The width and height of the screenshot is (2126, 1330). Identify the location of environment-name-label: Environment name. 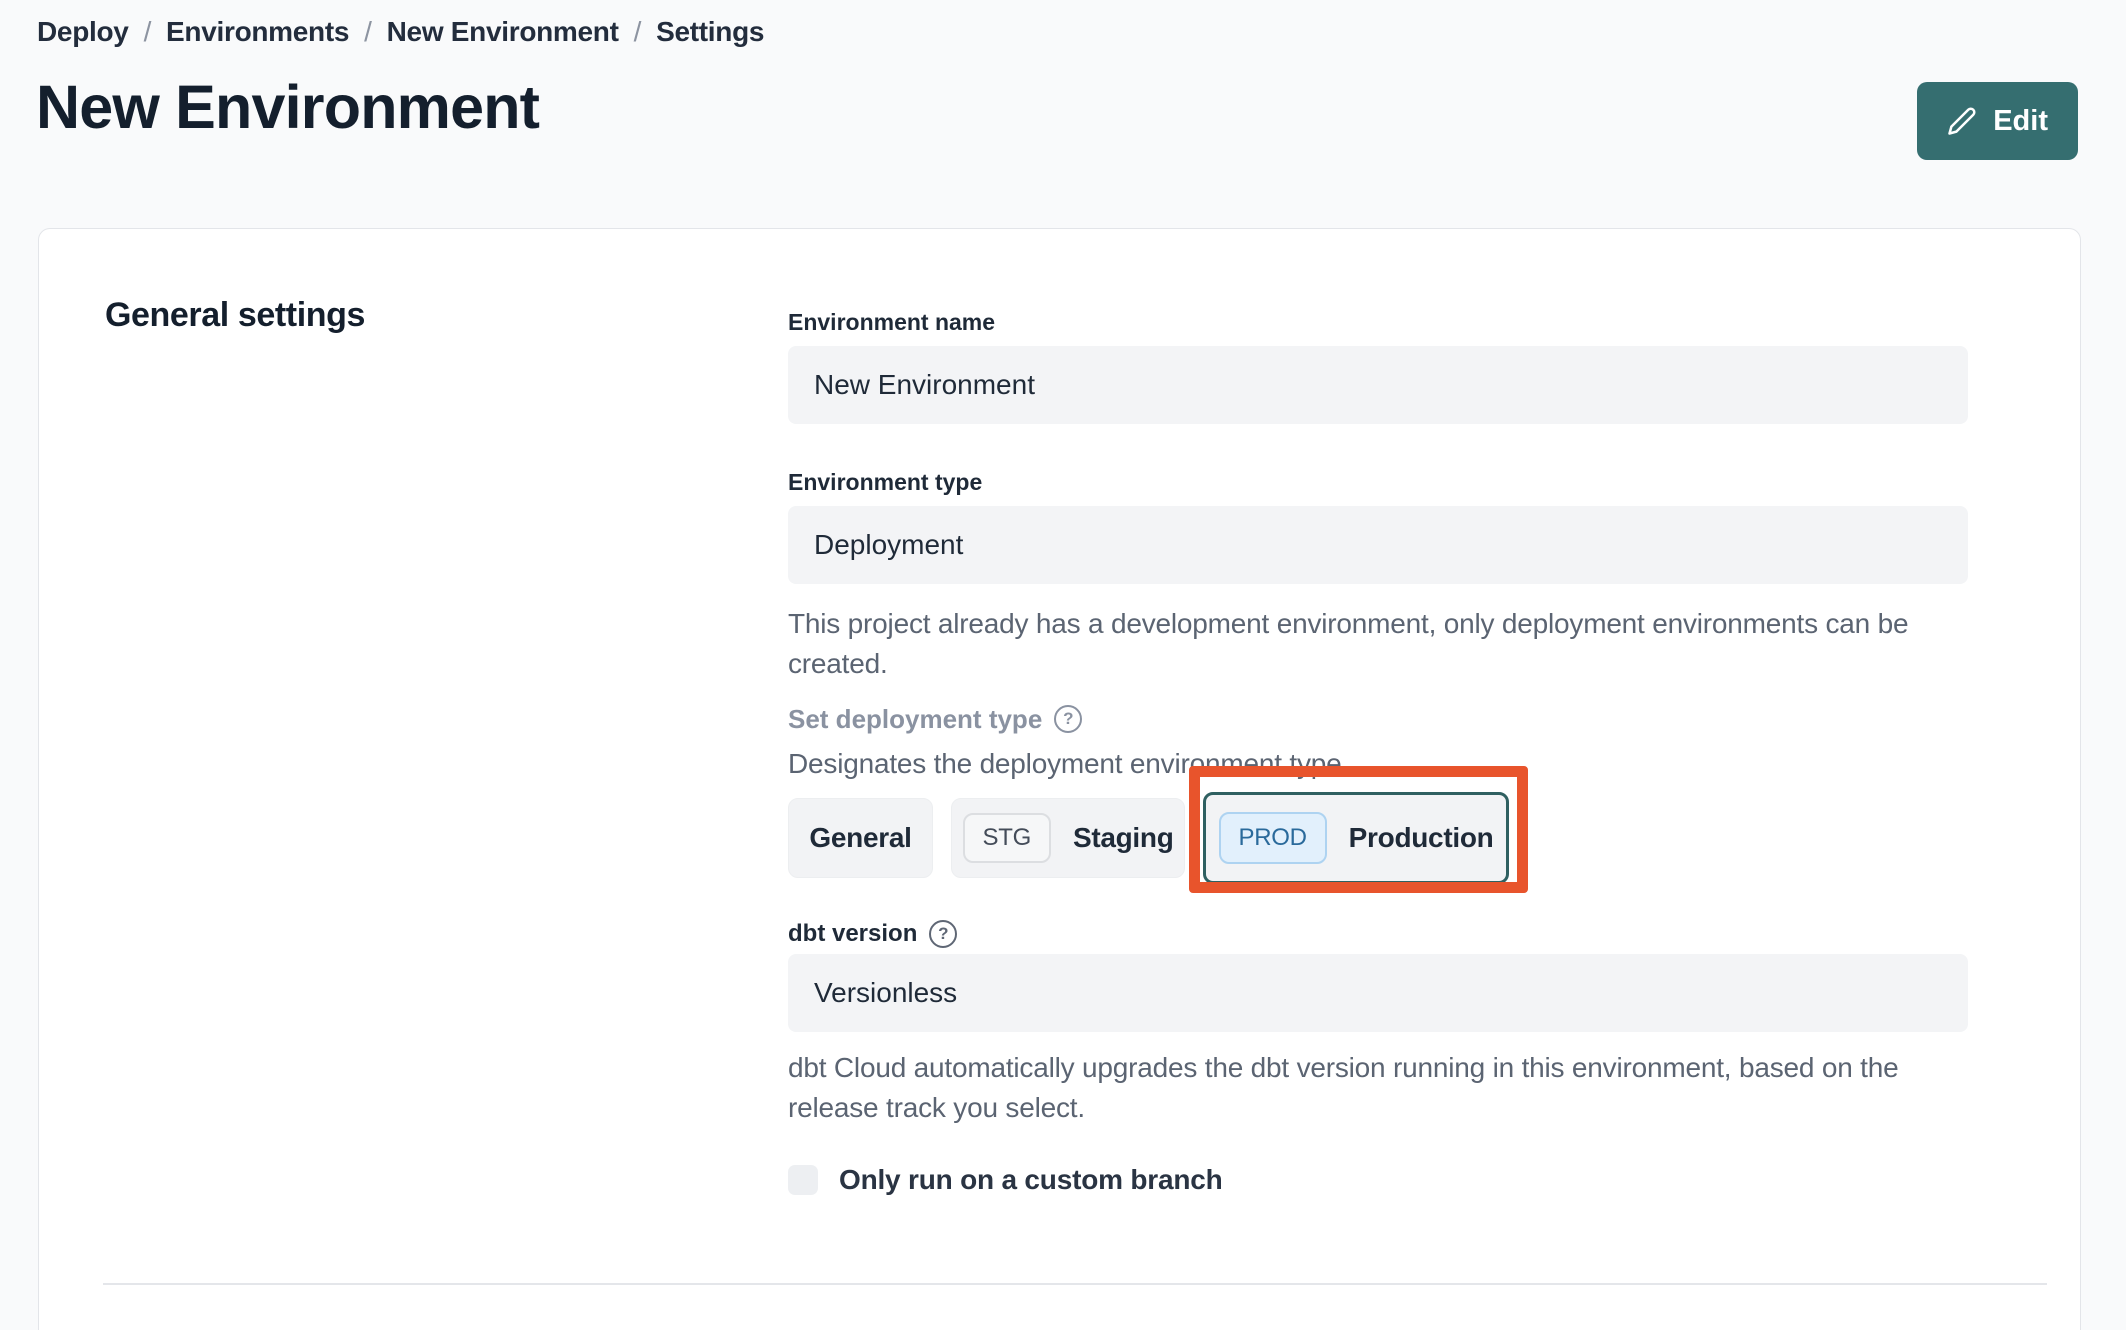
(892, 321).